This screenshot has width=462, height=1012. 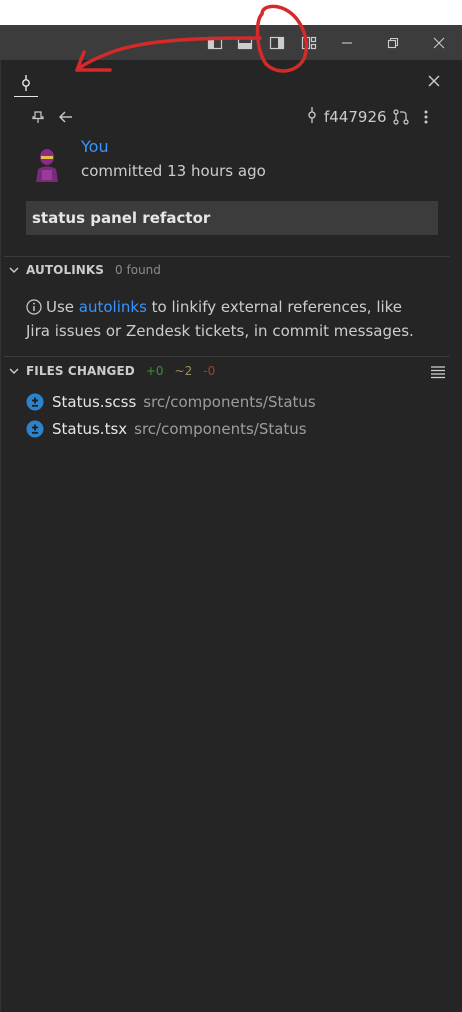 I want to click on toggle-secondary-sidebar-icon, so click(x=277, y=42).